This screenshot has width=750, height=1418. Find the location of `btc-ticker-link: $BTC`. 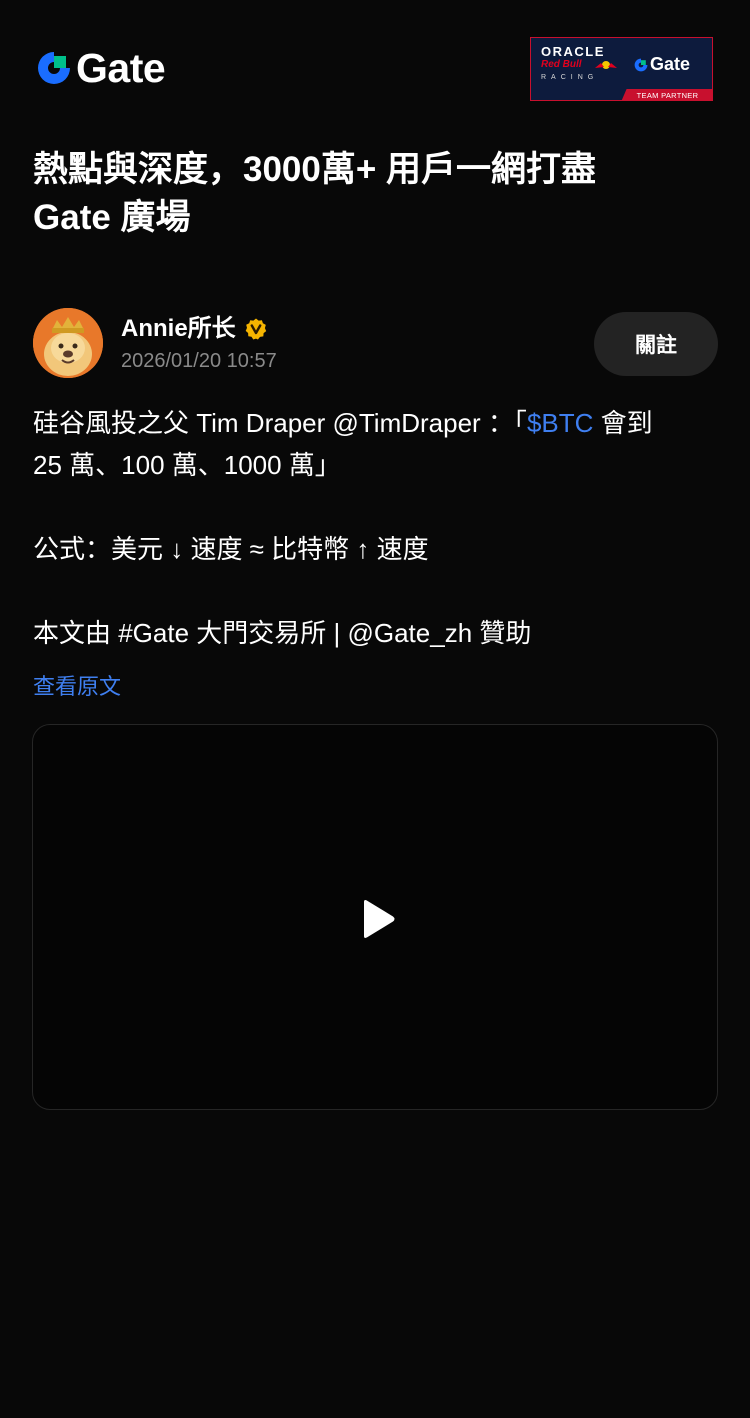

btc-ticker-link: $BTC is located at coordinates (560, 423).